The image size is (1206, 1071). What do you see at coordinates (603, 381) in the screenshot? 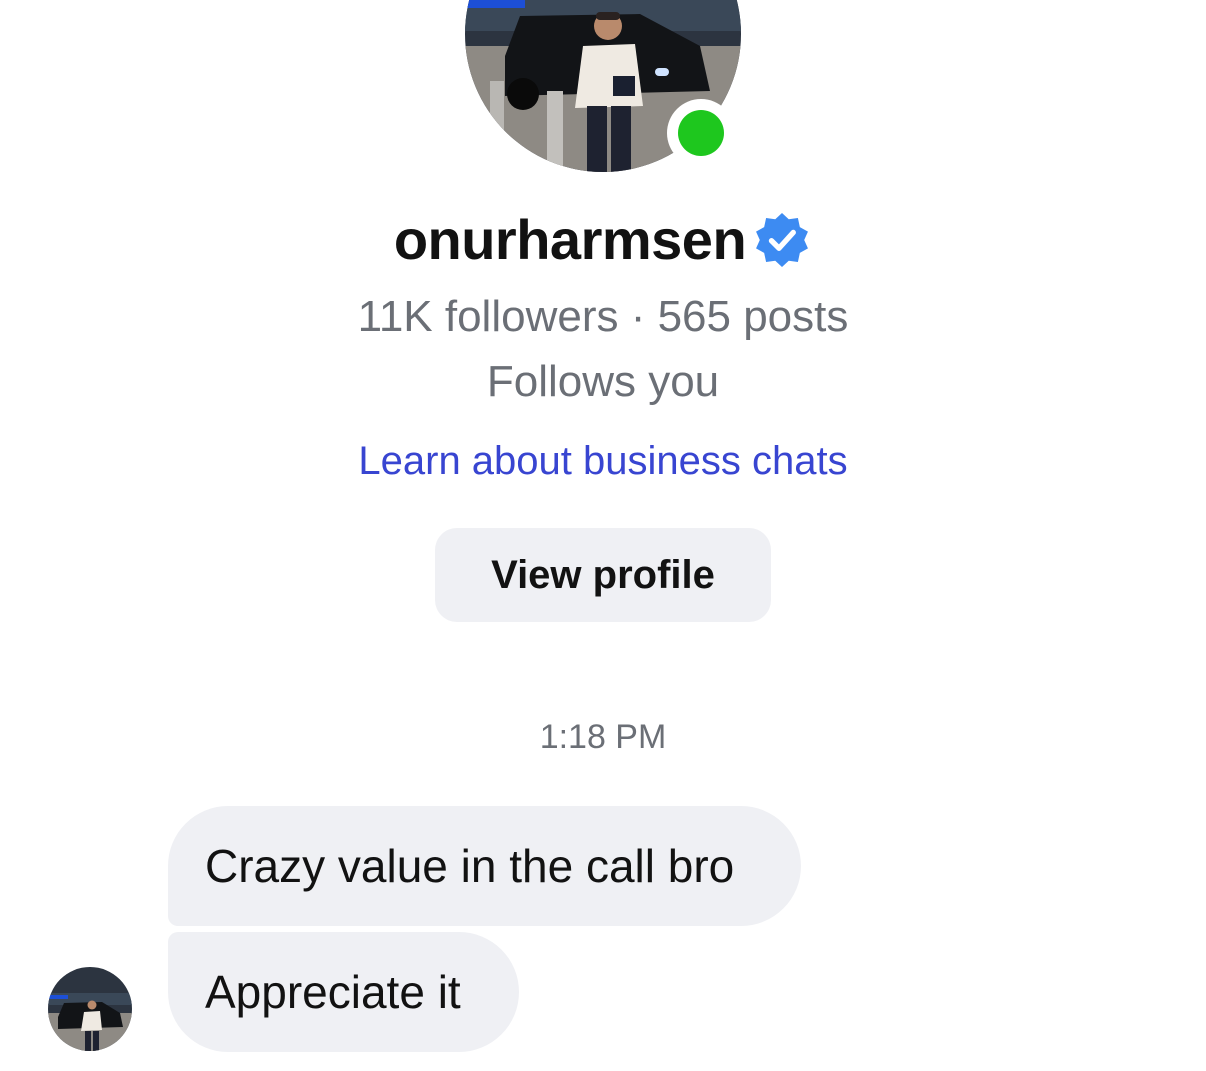
I see `follows-you-label: Follows you` at bounding box center [603, 381].